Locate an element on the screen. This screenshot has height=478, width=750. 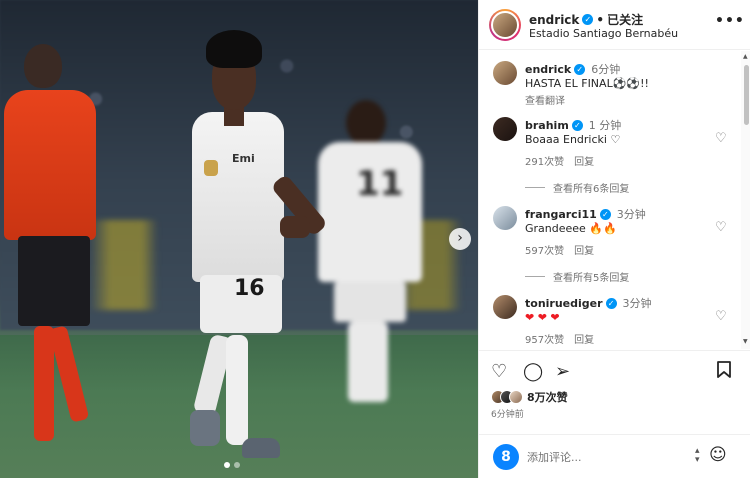
comment-likes: 291次赞 is located at coordinates (544, 160).